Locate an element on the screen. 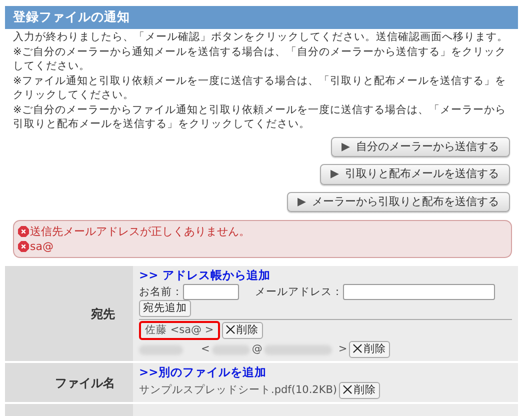 Image resolution: width=530 pixels, height=416 pixels. address-book-link: >> アドレス帳から追加 is located at coordinates (204, 275).